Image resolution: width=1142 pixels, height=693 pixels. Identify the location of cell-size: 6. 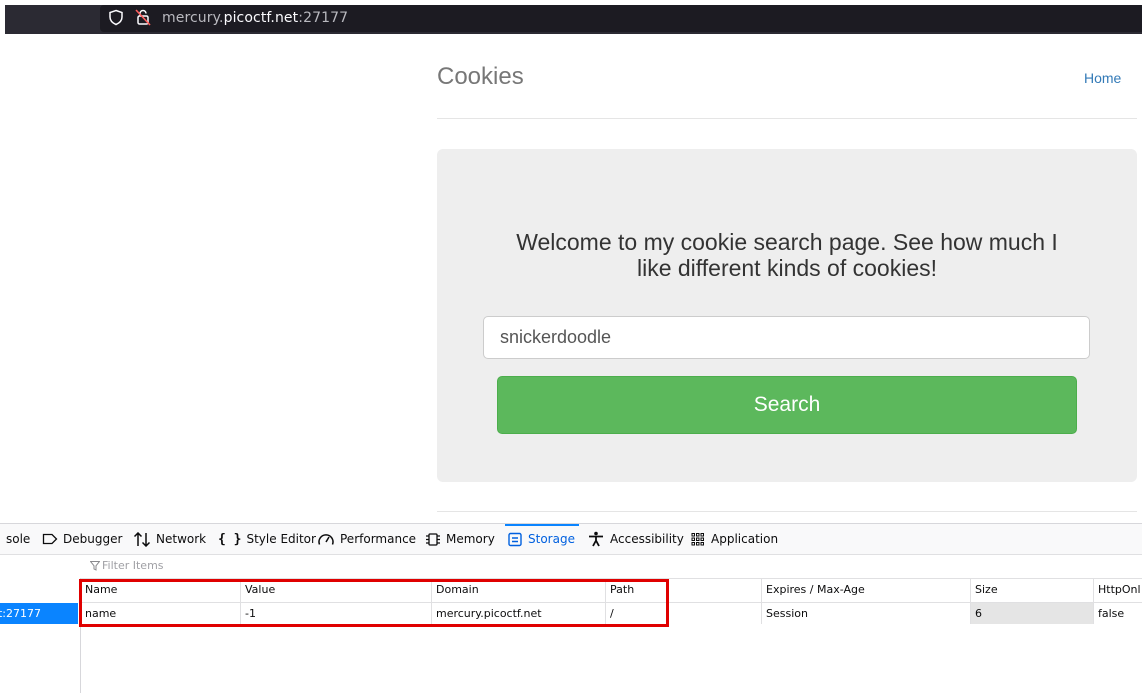
(1031, 613).